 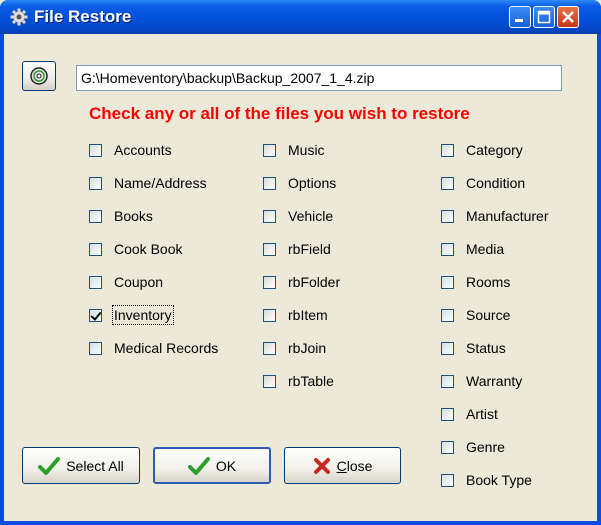 What do you see at coordinates (359, 465) in the screenshot?
I see `close-label-rest: lose` at bounding box center [359, 465].